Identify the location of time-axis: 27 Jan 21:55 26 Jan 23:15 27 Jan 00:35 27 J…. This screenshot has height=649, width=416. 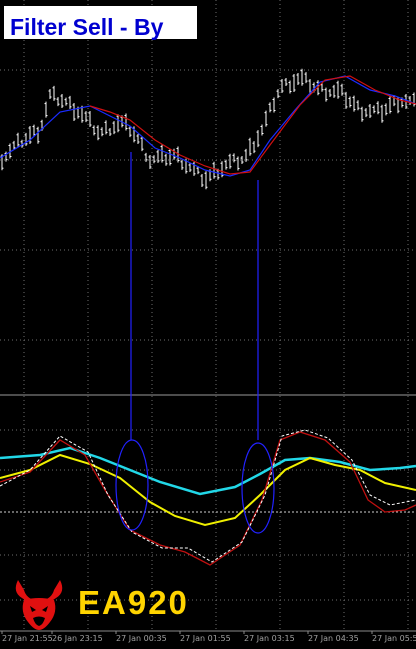
(208, 636).